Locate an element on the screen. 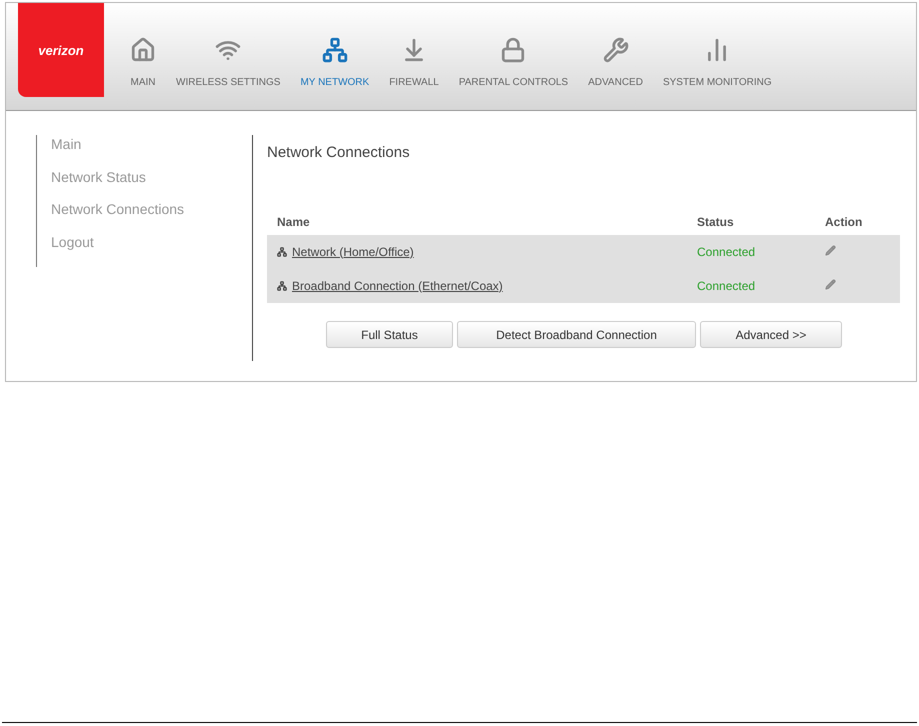 This screenshot has height=726, width=919. sidebar-item: Main is located at coordinates (135, 144).